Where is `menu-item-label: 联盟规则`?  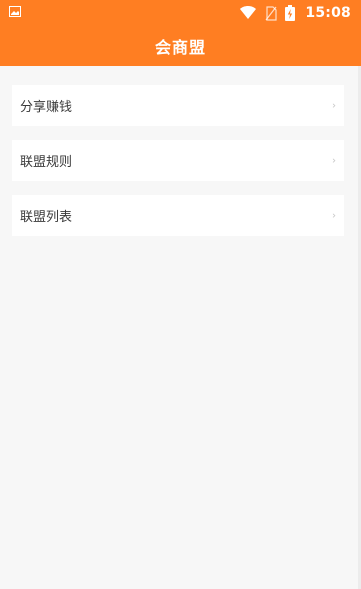 menu-item-label: 联盟规则 is located at coordinates (46, 162).